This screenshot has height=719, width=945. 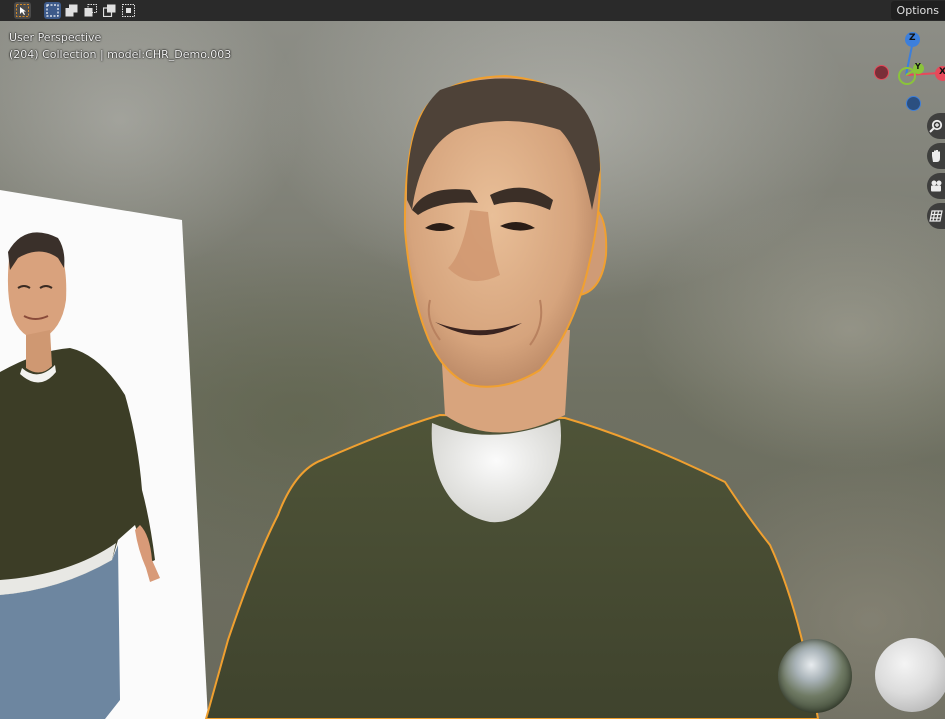 I want to click on select-box-intersect-icon, so click(x=128, y=10).